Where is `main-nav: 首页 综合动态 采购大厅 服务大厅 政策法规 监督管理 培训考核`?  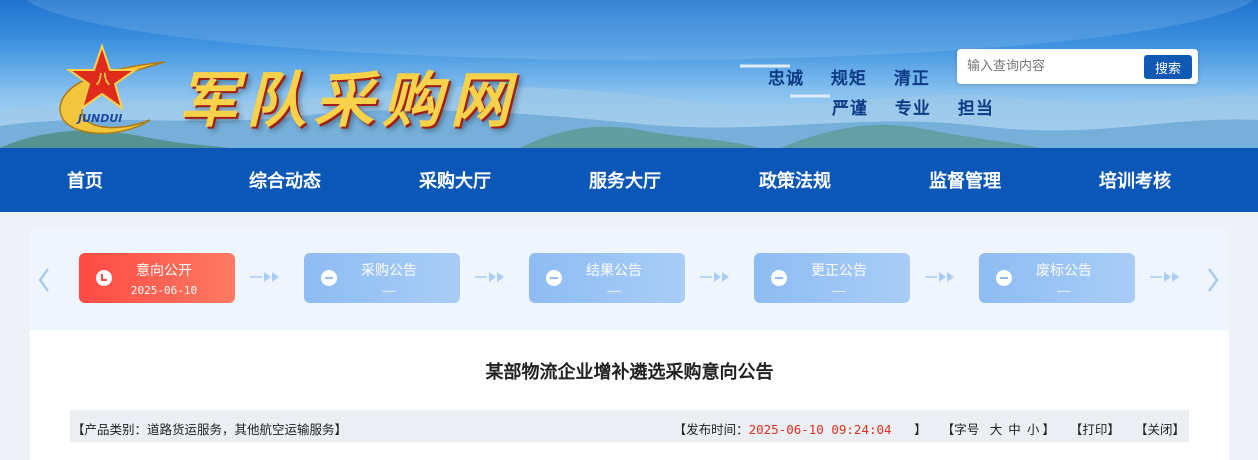 main-nav: 首页 综合动态 采购大厅 服务大厅 政策法规 监督管理 培训考核 is located at coordinates (629, 180).